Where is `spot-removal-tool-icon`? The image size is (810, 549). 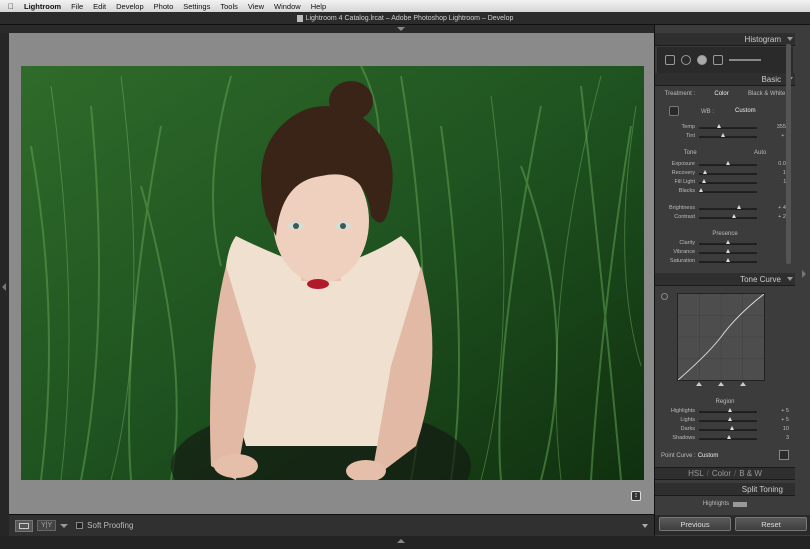 spot-removal-tool-icon is located at coordinates (686, 60).